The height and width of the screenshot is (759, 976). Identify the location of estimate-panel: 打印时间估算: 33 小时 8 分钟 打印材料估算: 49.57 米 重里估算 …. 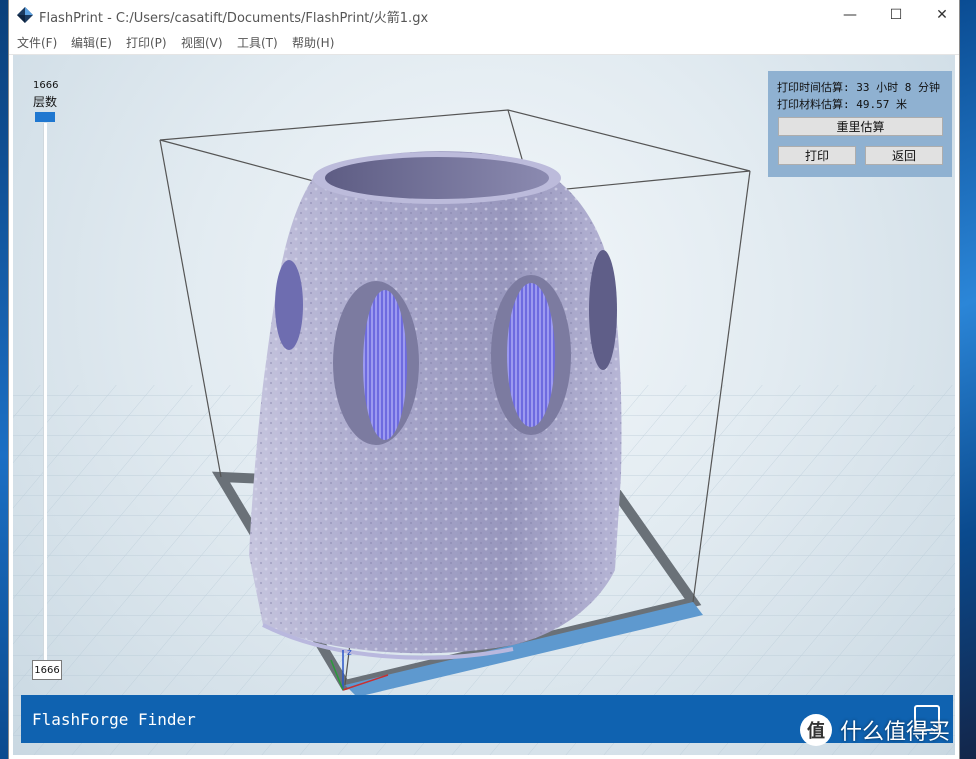
(860, 124).